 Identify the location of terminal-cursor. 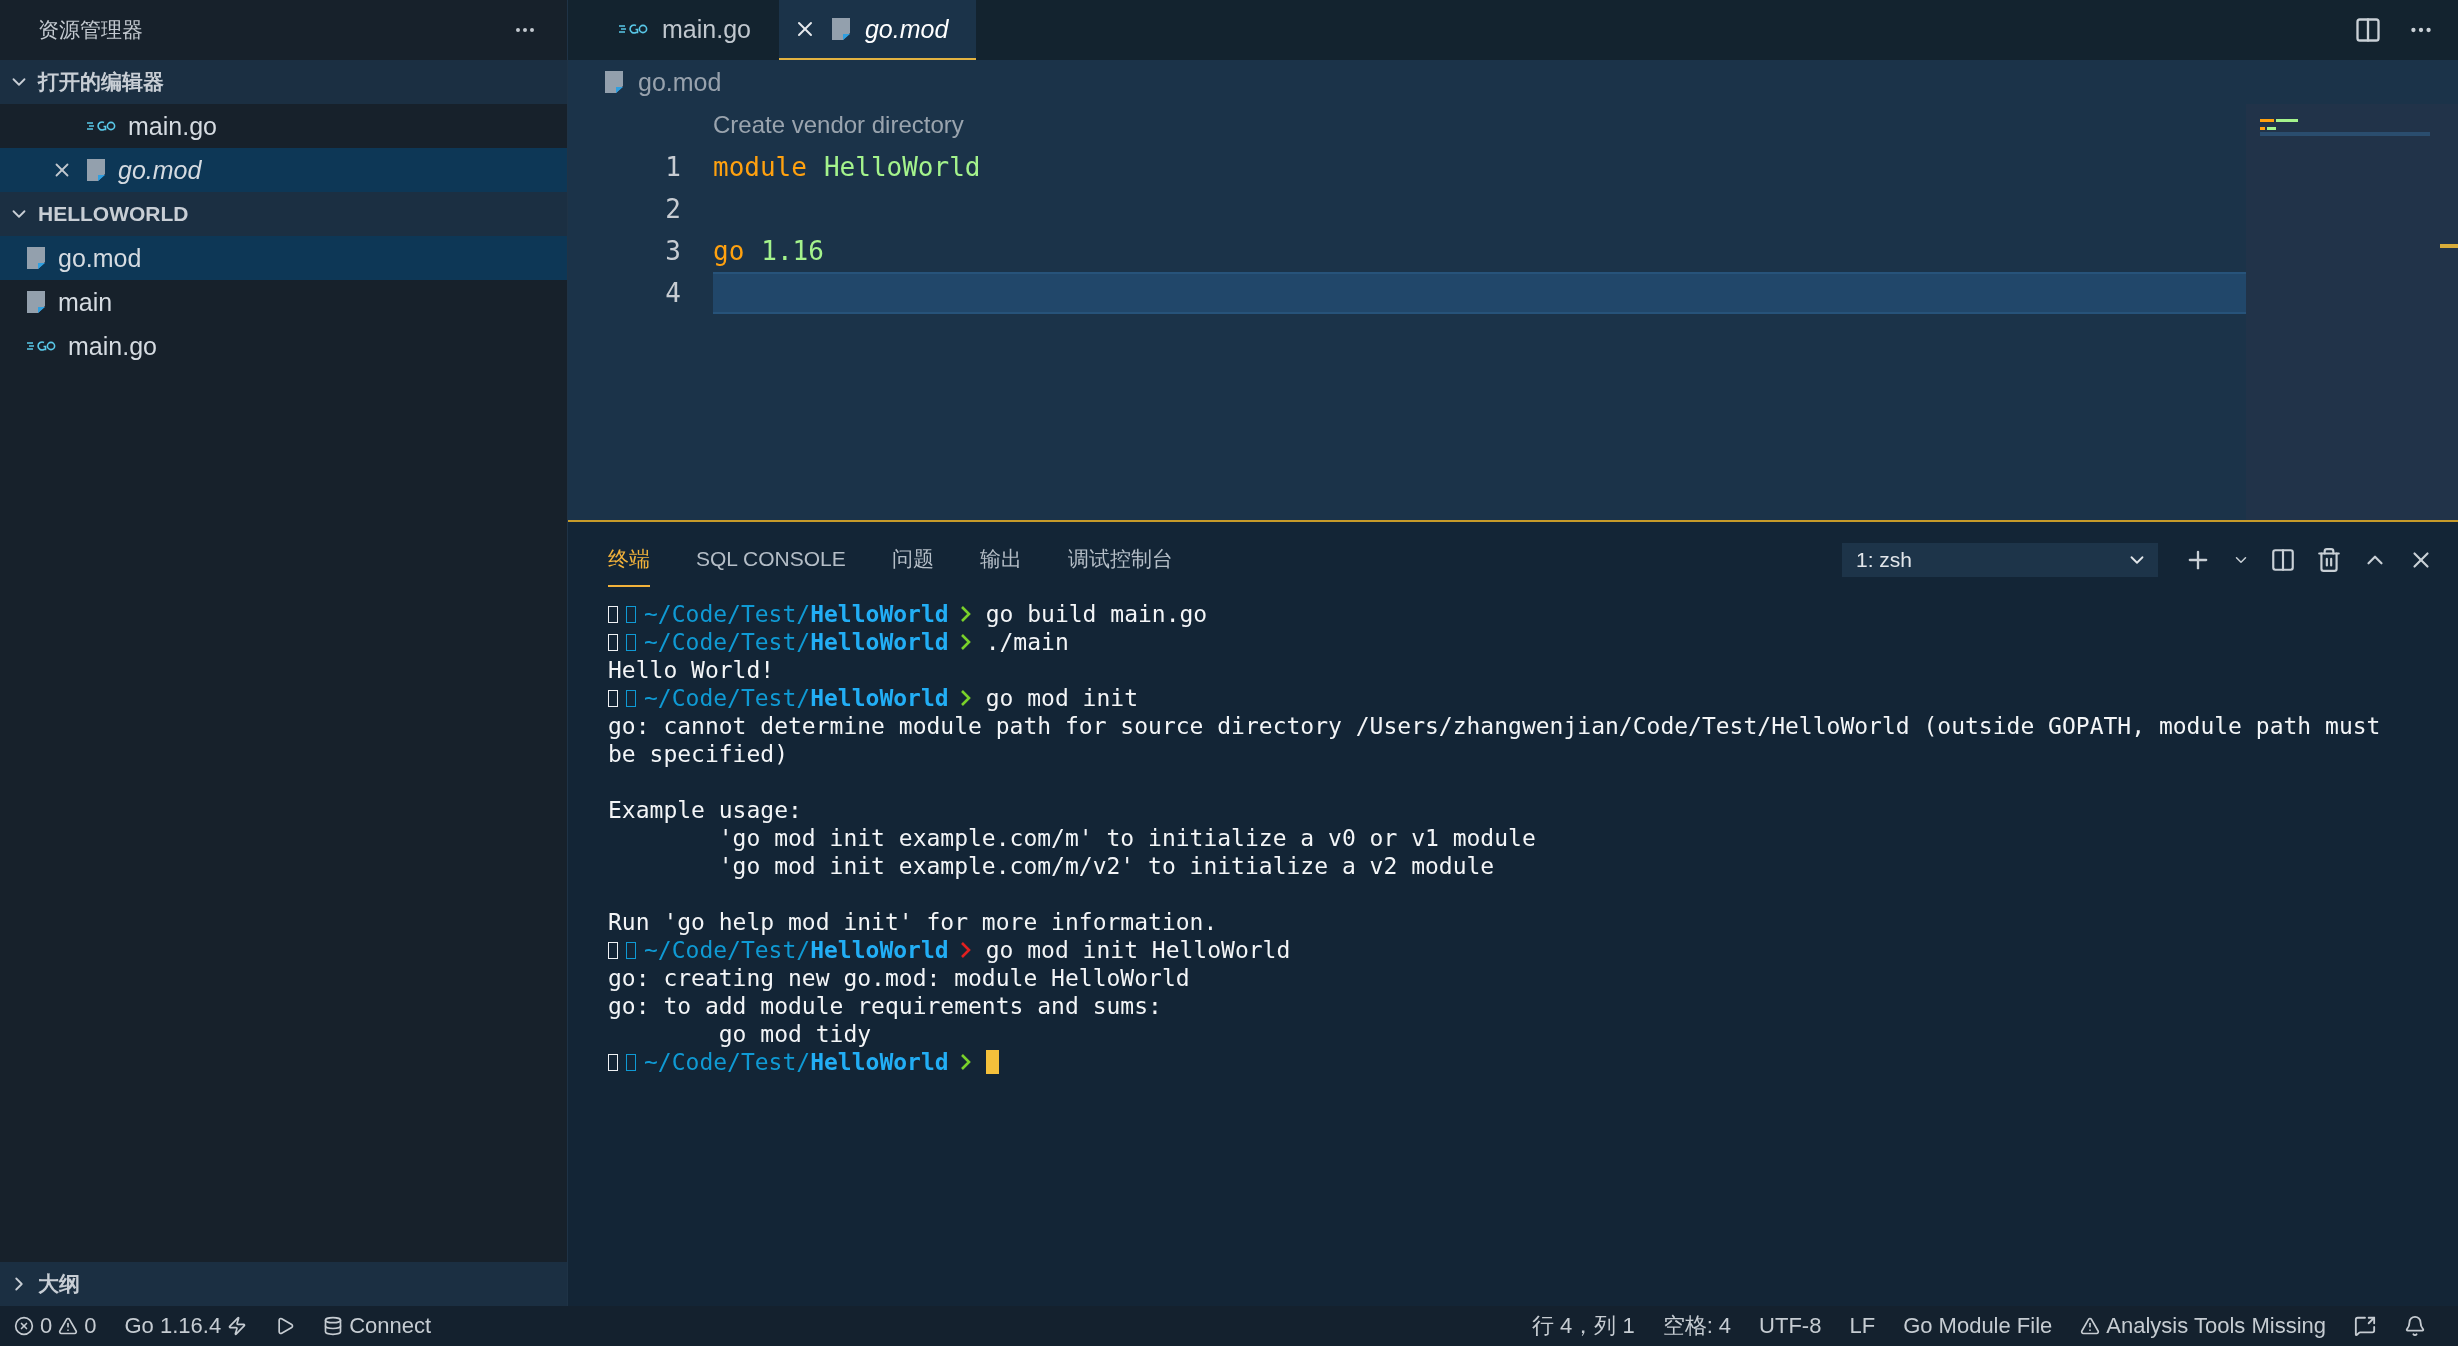
(992, 1062).